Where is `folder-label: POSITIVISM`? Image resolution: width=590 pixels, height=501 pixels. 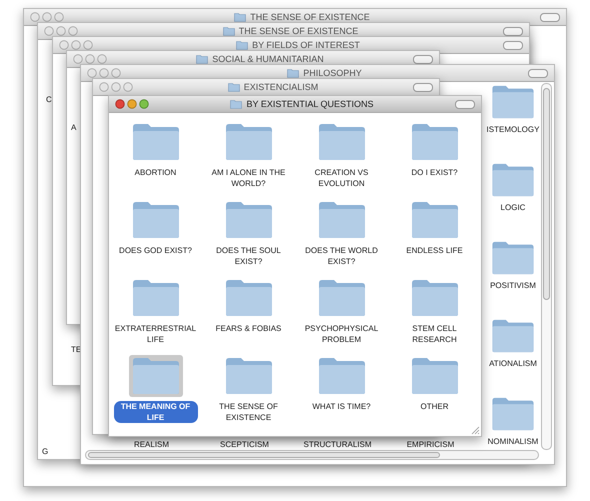 folder-label: POSITIVISM is located at coordinates (513, 285).